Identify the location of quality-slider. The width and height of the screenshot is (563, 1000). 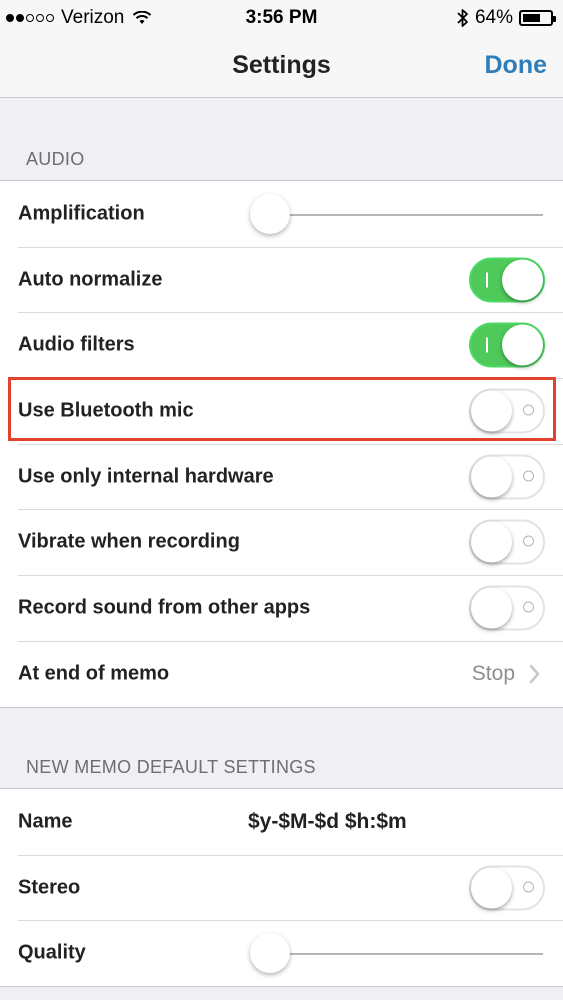
(396, 953).